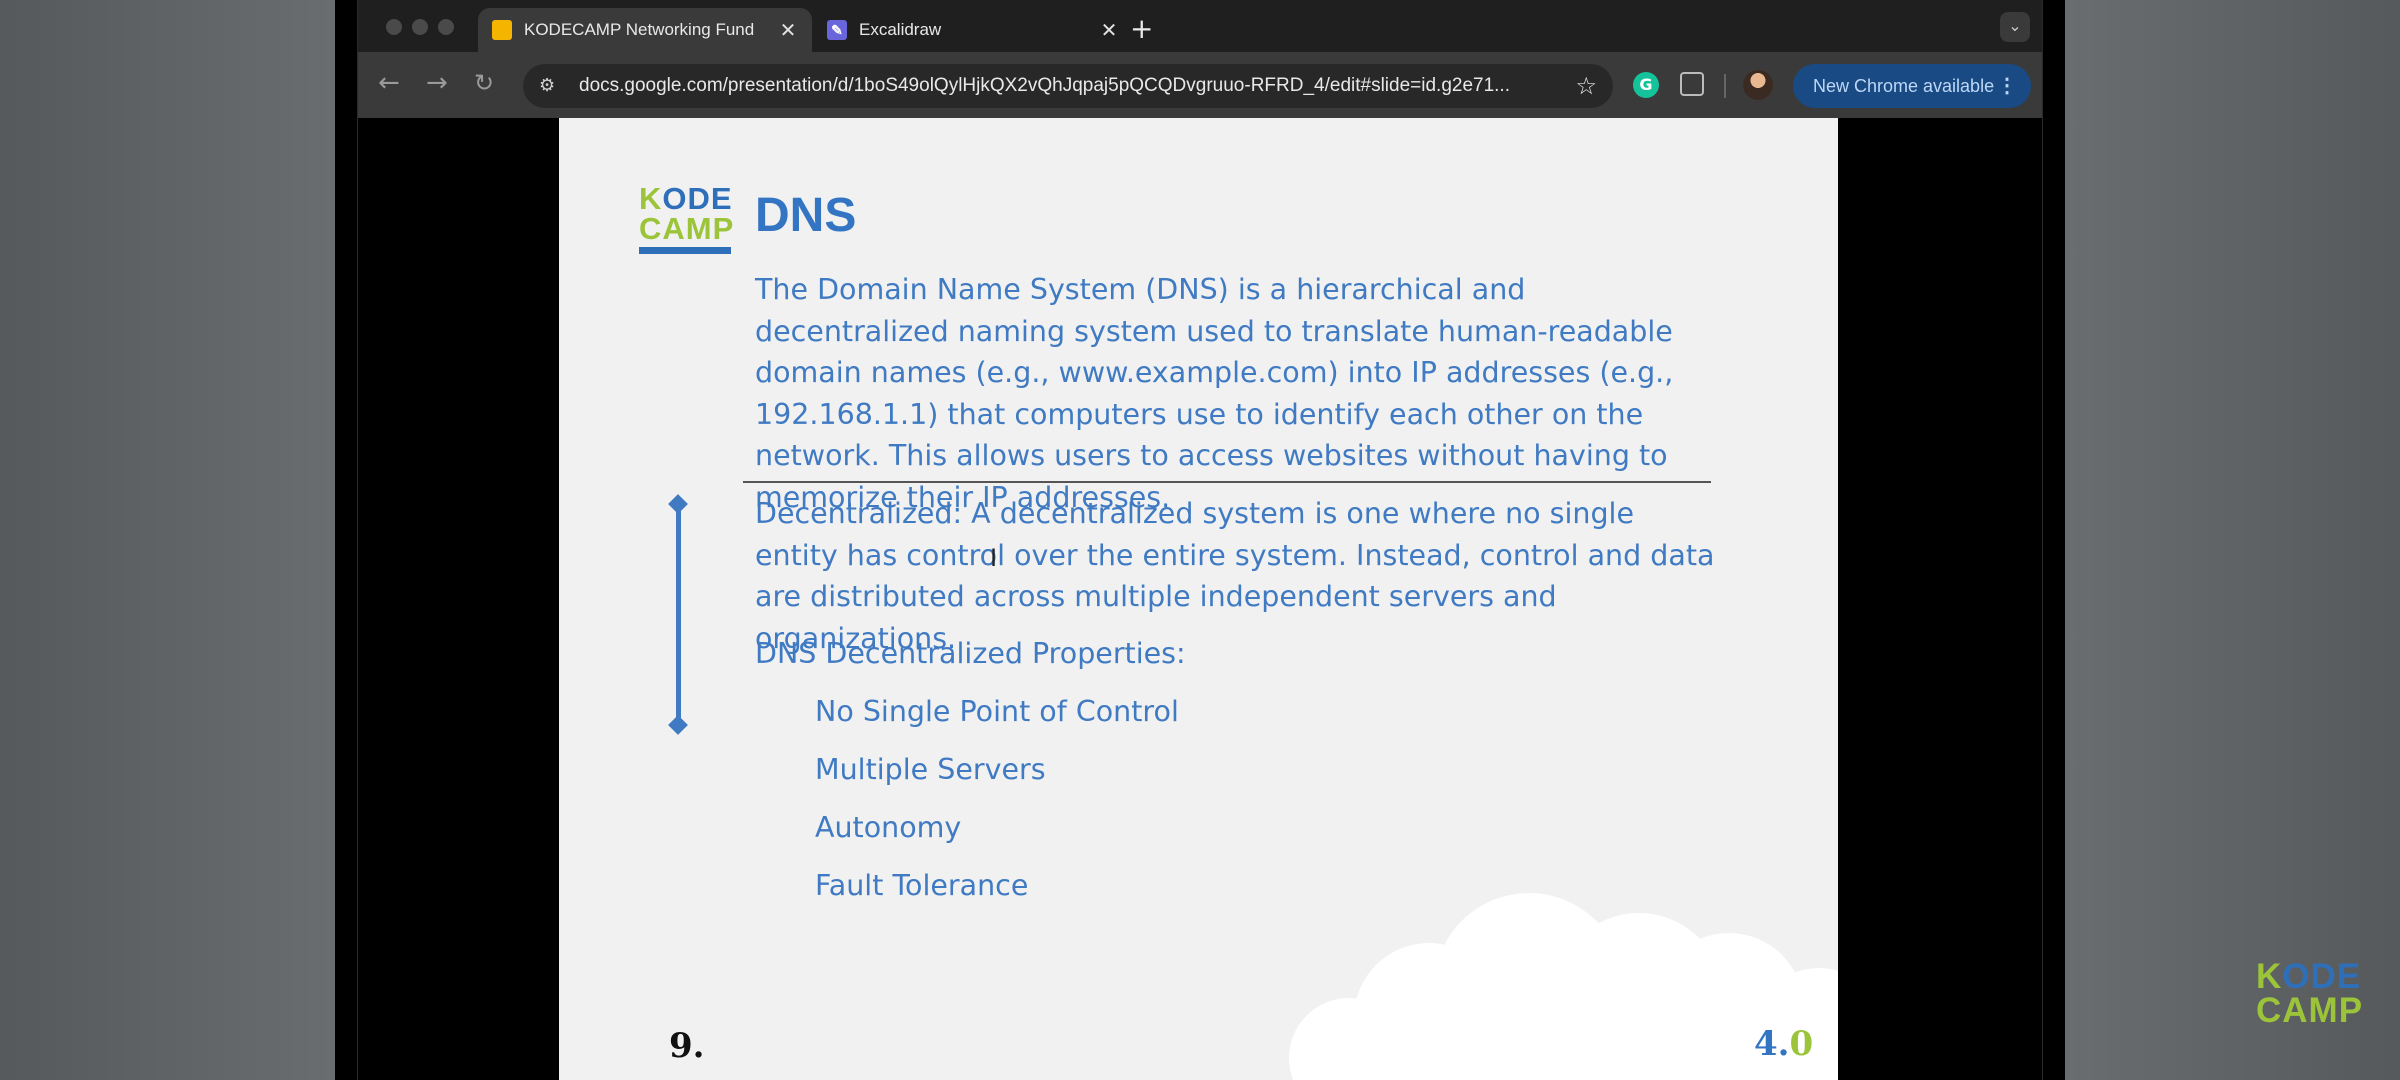 The height and width of the screenshot is (1080, 2400). What do you see at coordinates (1801, 1044) in the screenshot?
I see `version-minor: 0` at bounding box center [1801, 1044].